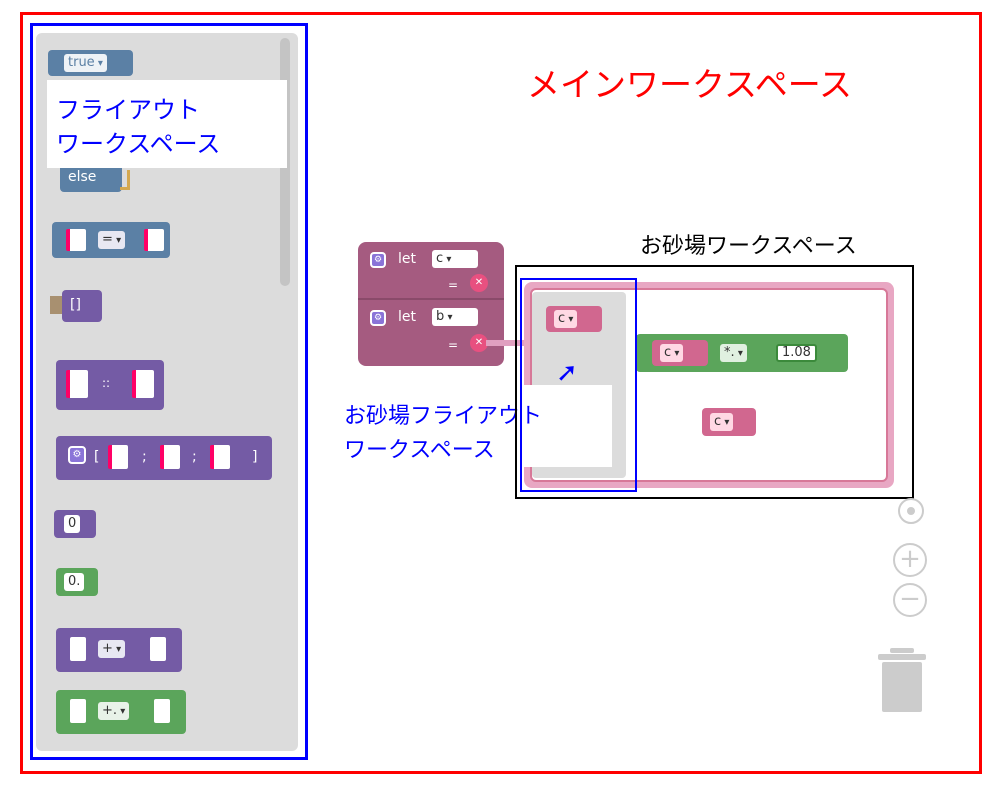 This screenshot has width=1000, height=785. I want to click on let2-keyword: let, so click(407, 317).